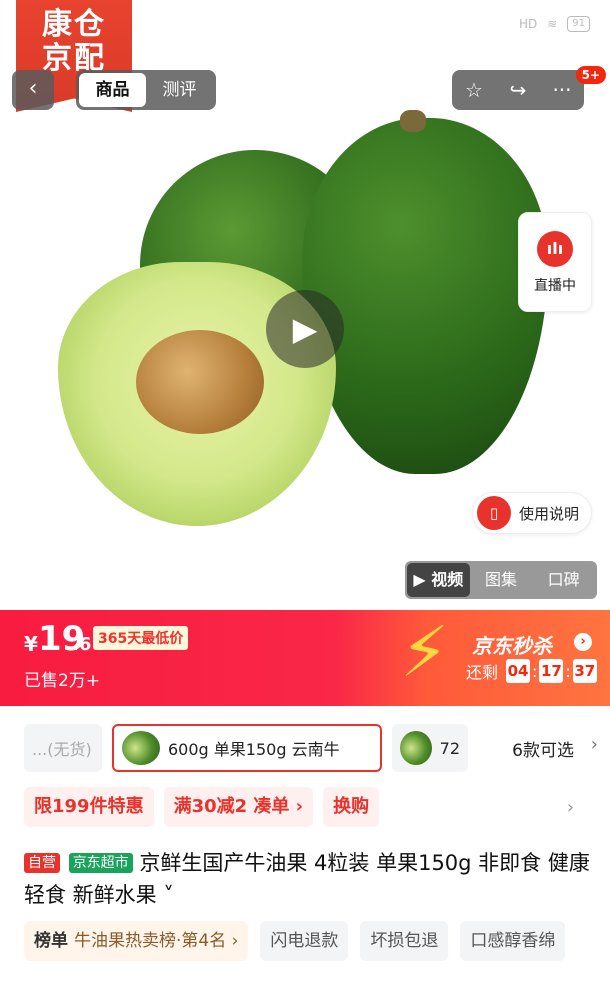  I want to click on ranking-badge: 榜单 牛油果热卖榜·第4名 ›, so click(136, 941).